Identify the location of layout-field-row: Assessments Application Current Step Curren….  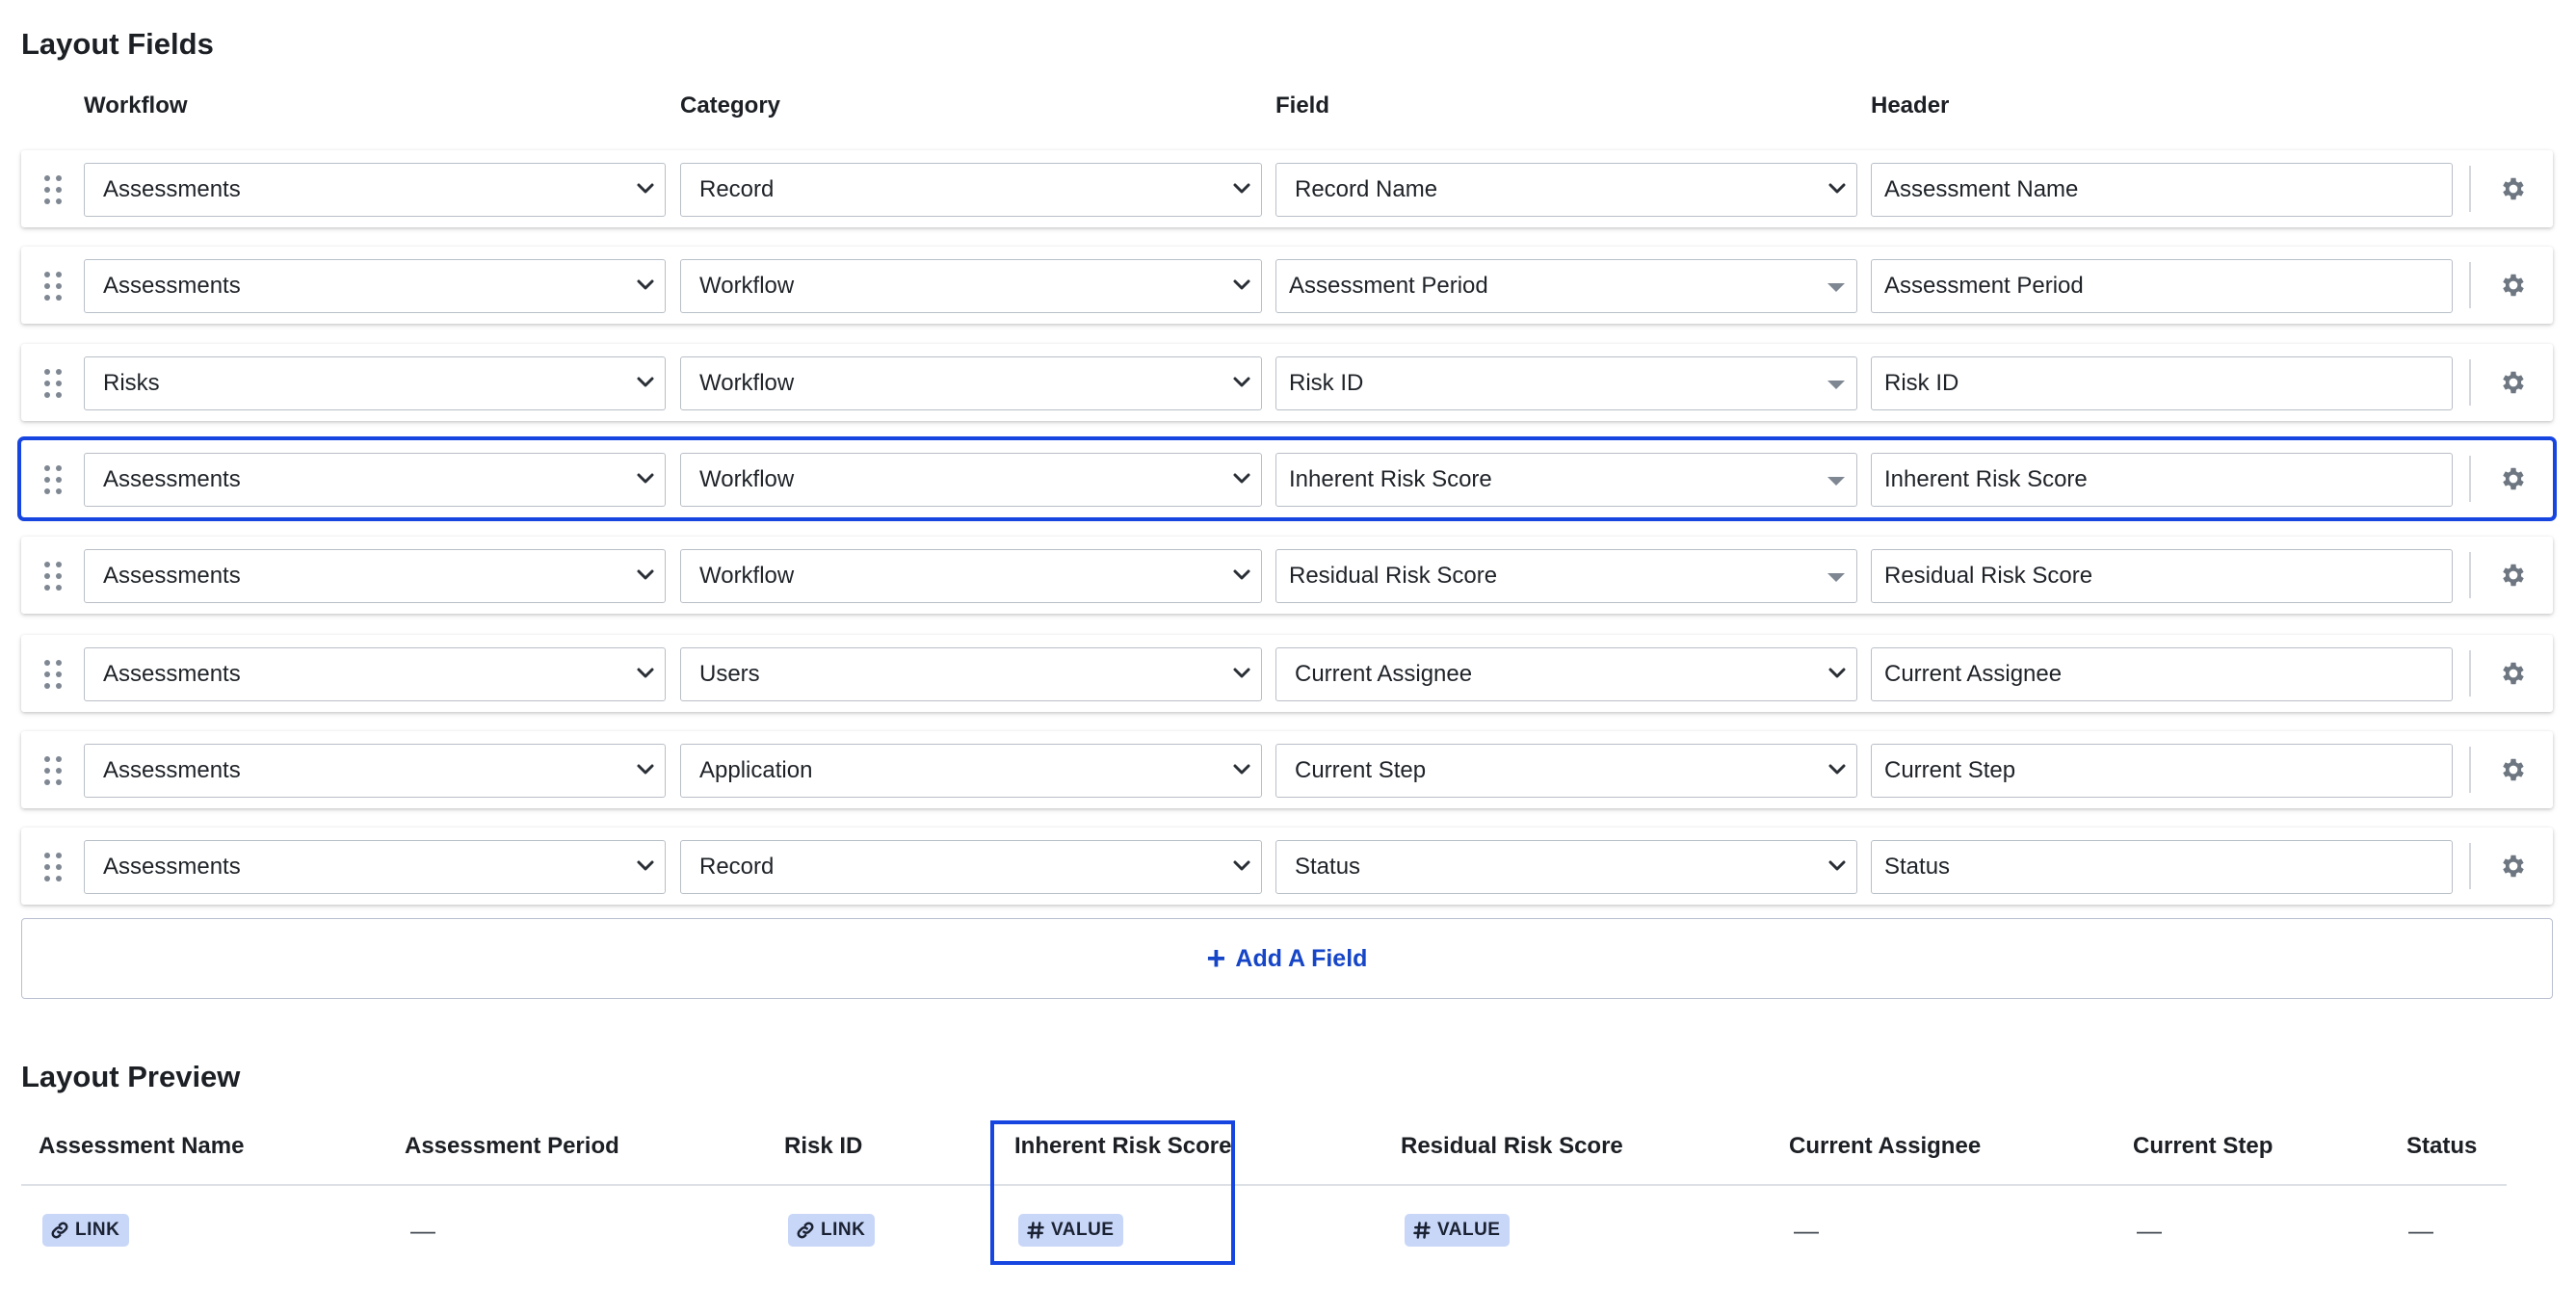
(1287, 769).